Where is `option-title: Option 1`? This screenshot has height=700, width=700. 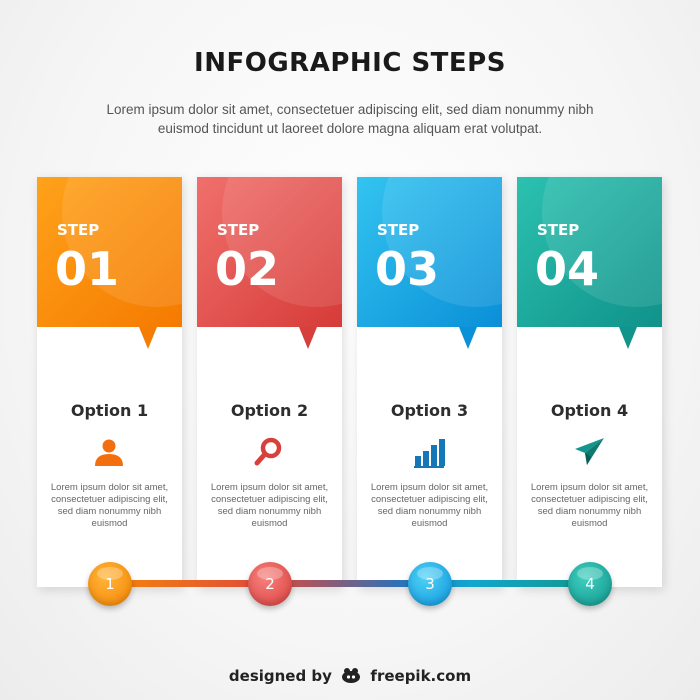
option-title: Option 1 is located at coordinates (109, 410).